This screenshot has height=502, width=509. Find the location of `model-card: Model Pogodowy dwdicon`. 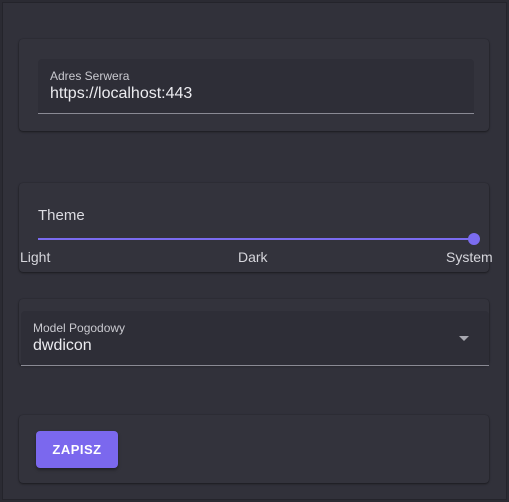

model-card: Model Pogodowy dwdicon is located at coordinates (254, 332).